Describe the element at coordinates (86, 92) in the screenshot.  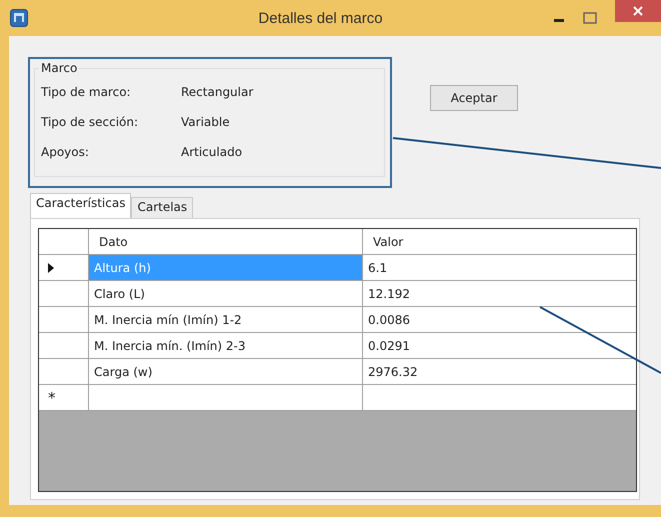
I see `field-label: Tipo de marco:` at that location.